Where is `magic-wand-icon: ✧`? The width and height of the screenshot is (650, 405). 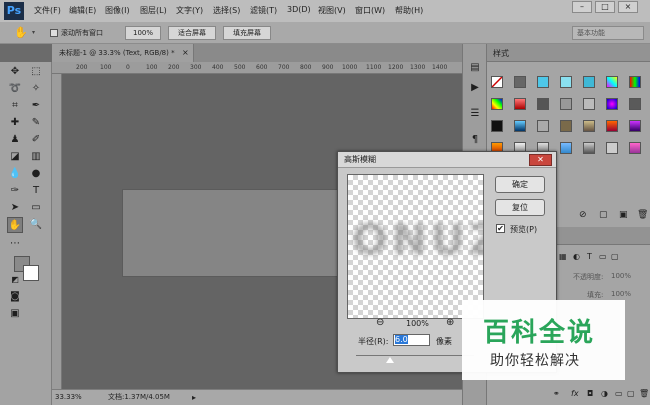 magic-wand-icon: ✧ is located at coordinates (36, 89).